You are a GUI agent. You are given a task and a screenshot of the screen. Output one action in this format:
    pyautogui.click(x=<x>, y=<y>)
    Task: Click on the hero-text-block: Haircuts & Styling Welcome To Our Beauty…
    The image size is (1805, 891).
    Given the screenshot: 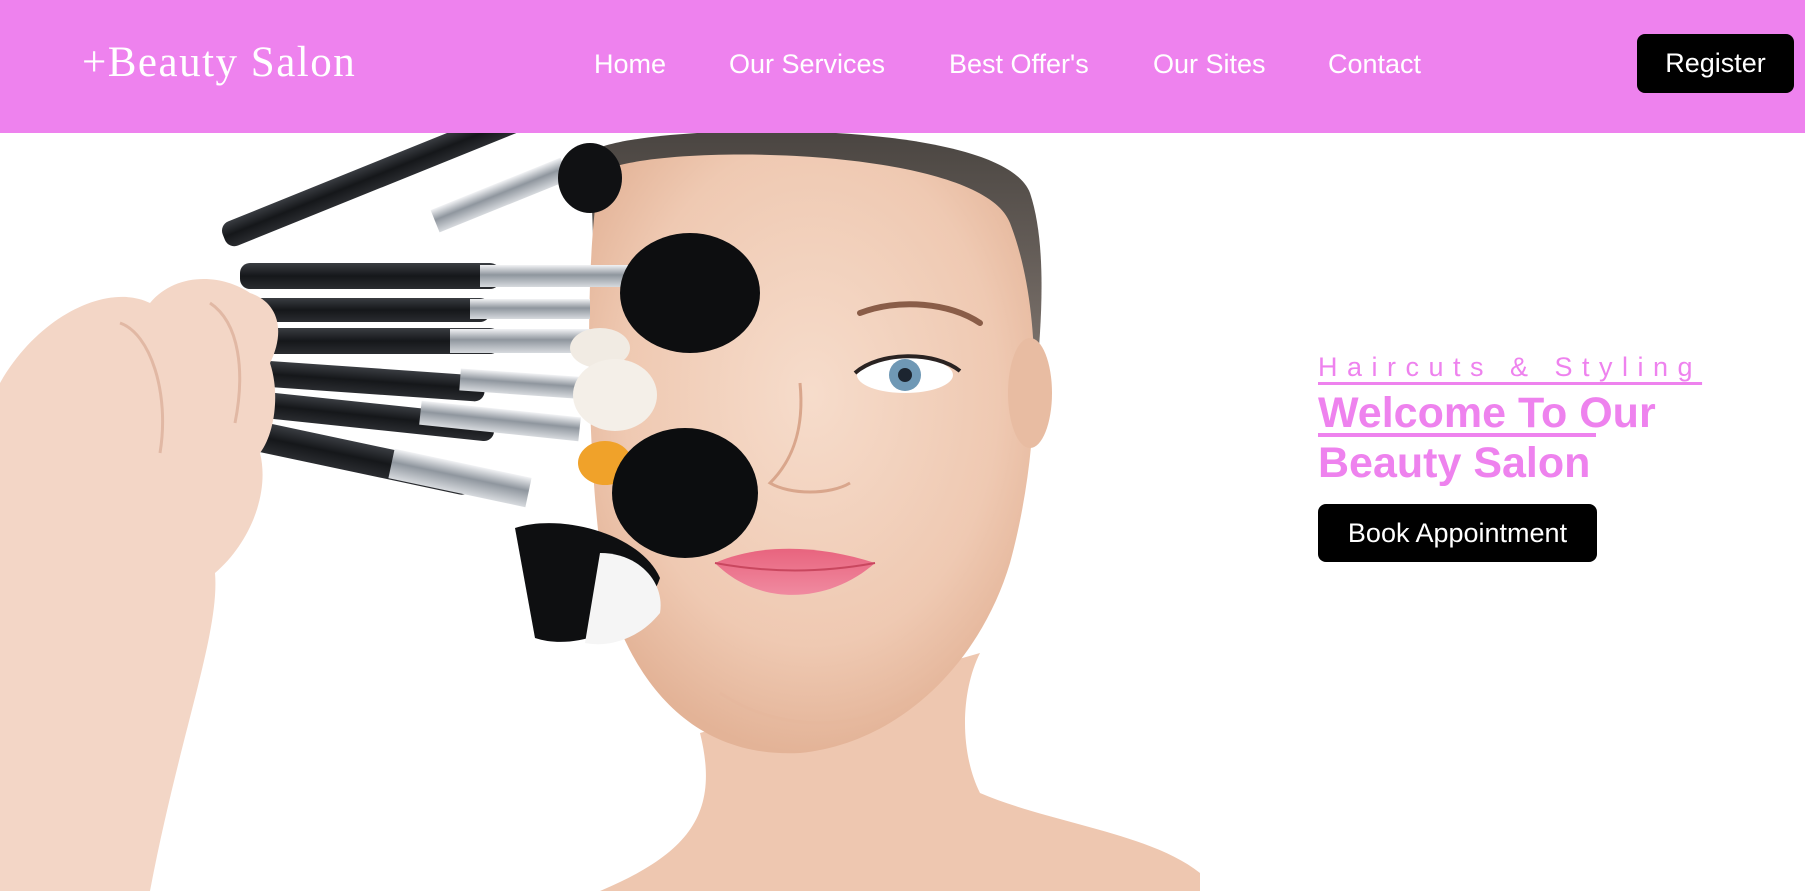 What is the action you would take?
    pyautogui.click(x=1548, y=455)
    